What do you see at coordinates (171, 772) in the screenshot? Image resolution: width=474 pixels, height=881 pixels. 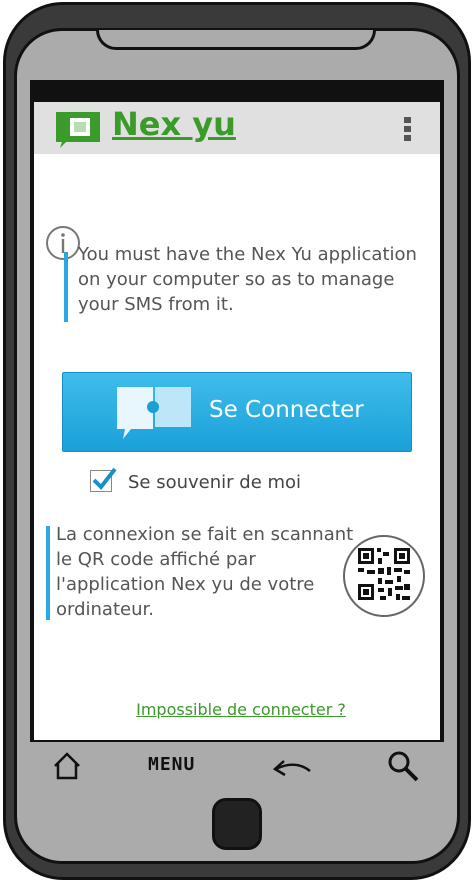 I see `menu-button: MENU` at bounding box center [171, 772].